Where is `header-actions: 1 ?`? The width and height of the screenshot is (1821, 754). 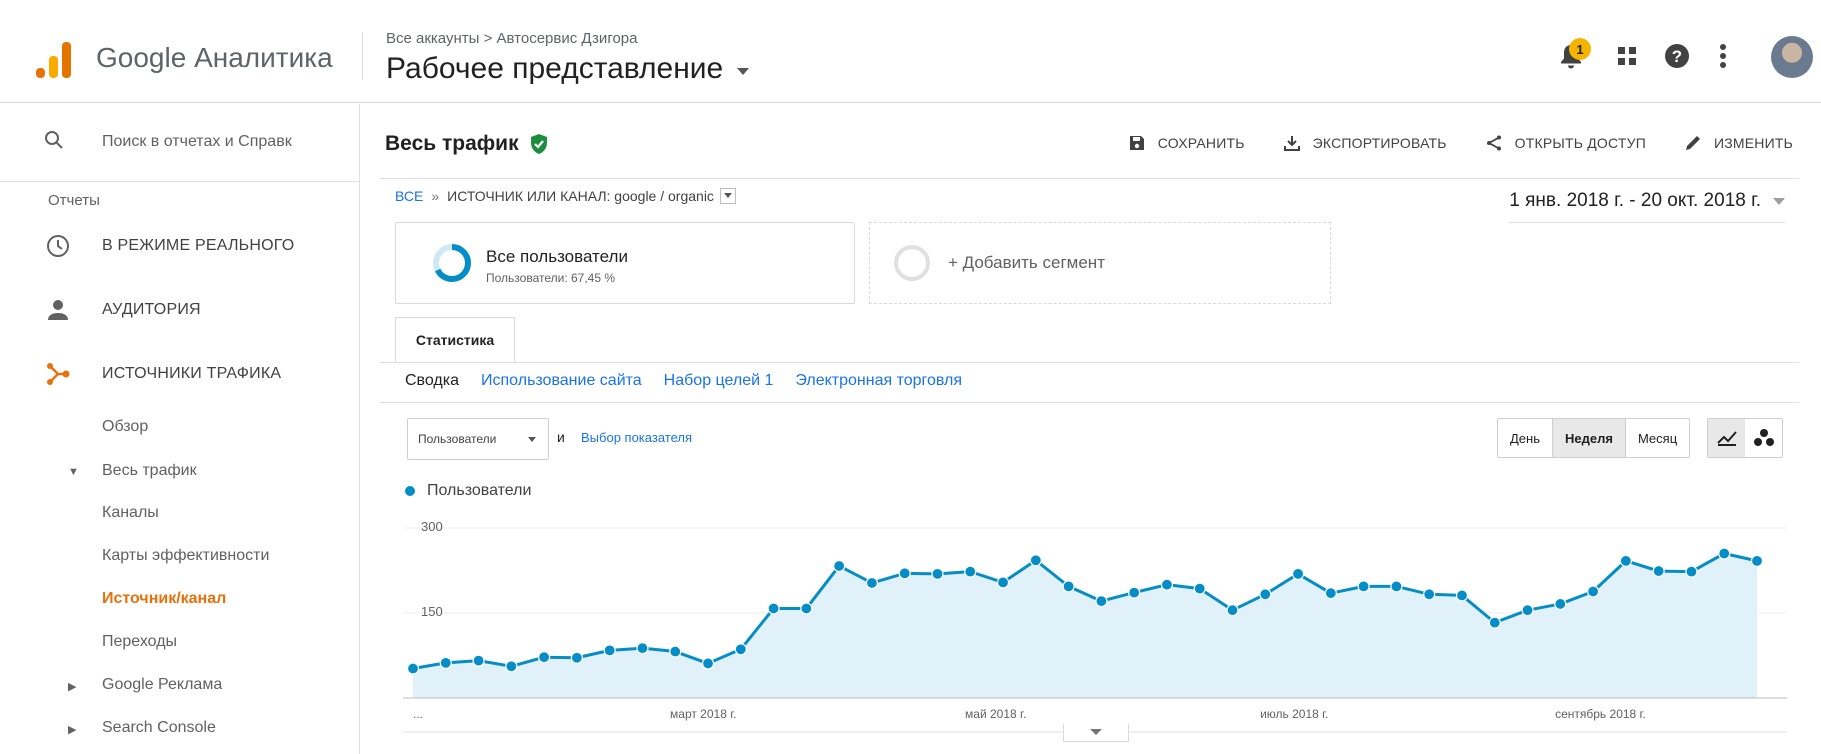 header-actions: 1 ? is located at coordinates (1671, 60).